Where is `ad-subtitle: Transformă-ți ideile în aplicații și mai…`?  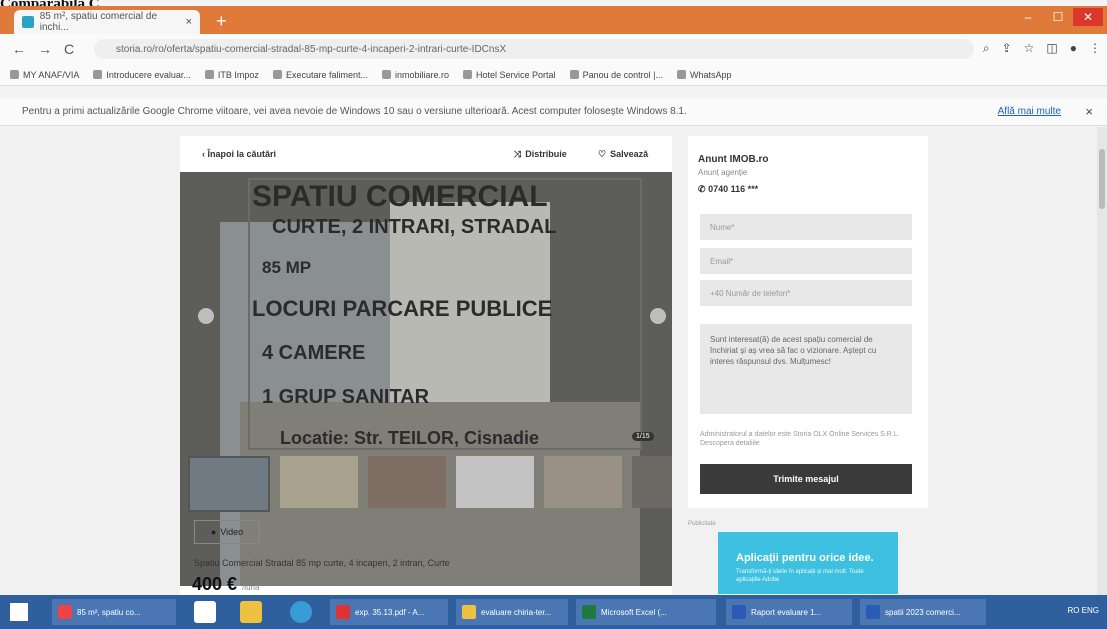 ad-subtitle: Transformă-ți ideile în aplicații și mai… is located at coordinates (800, 576).